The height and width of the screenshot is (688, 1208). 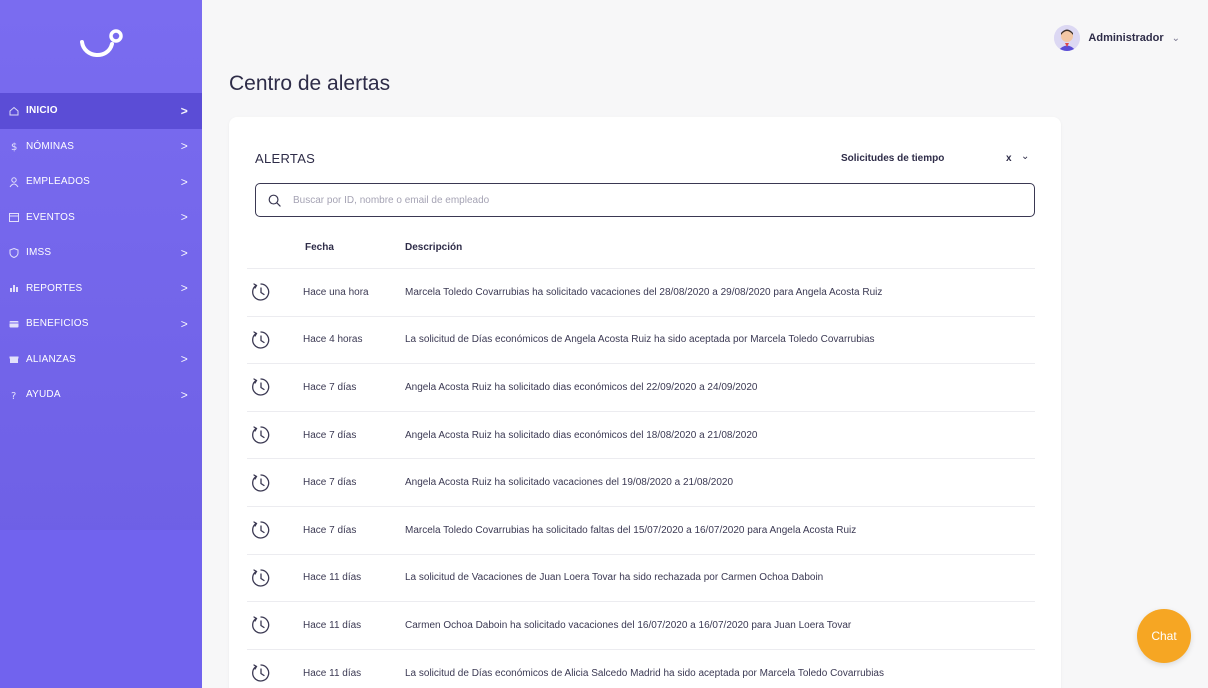 I want to click on column-header-date: Fecha, so click(x=319, y=247).